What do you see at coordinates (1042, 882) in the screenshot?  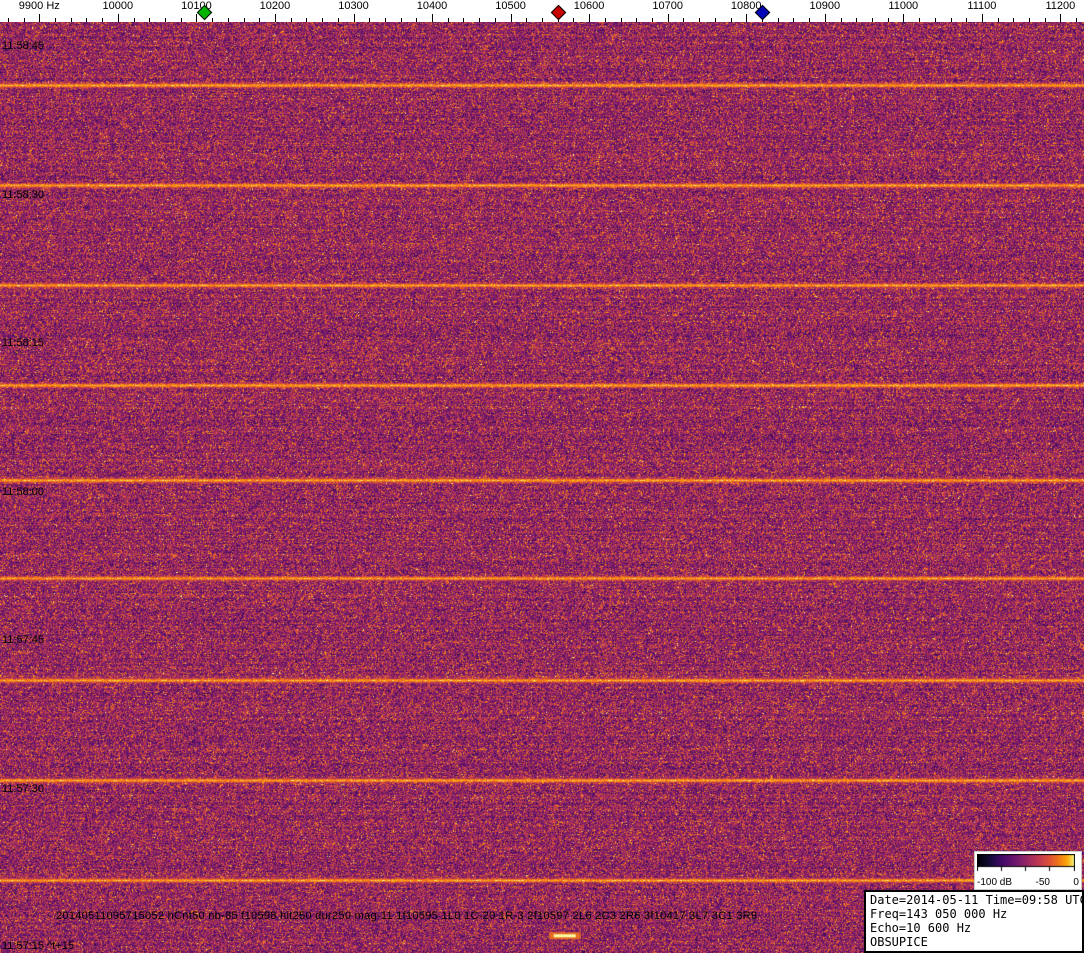 I see `legend-label-mid: -50` at bounding box center [1042, 882].